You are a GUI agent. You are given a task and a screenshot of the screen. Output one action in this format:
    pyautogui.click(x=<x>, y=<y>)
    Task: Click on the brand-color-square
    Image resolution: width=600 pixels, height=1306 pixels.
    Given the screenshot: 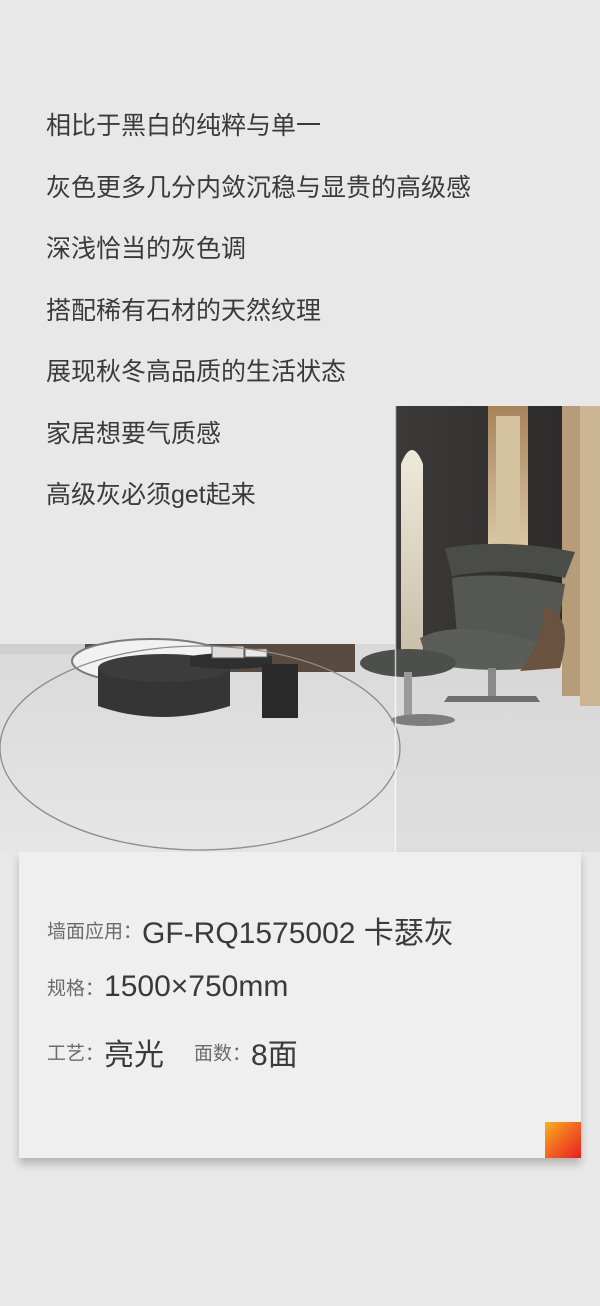 What is the action you would take?
    pyautogui.click(x=563, y=1140)
    